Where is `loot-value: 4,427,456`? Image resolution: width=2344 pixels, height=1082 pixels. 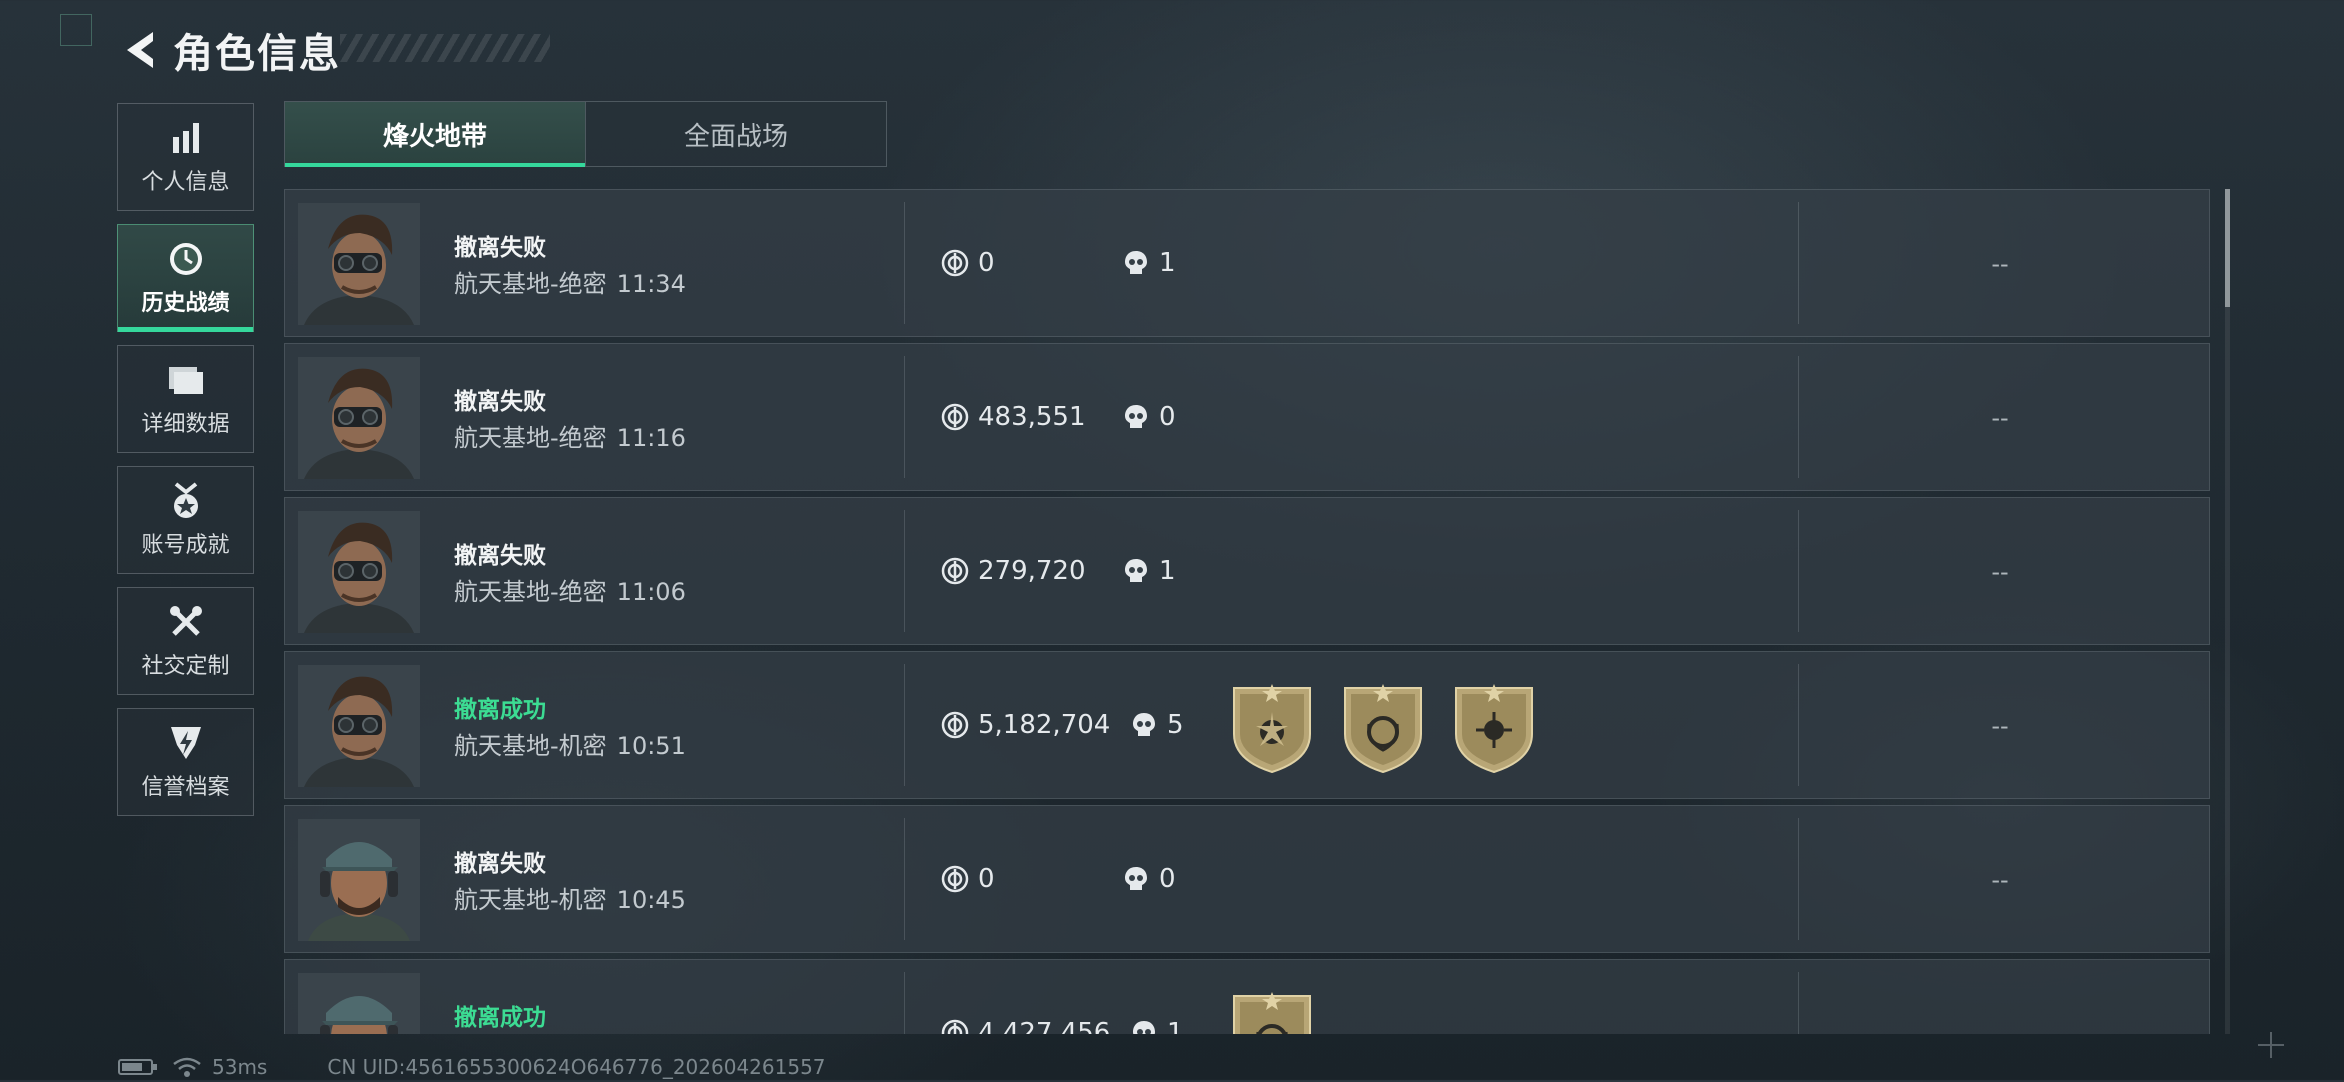 loot-value: 4,427,456 is located at coordinates (1044, 1026).